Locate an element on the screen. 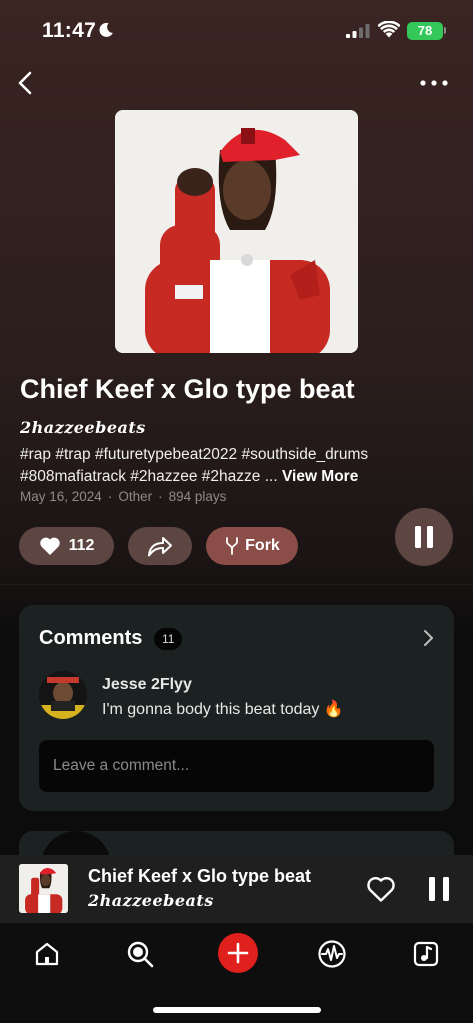  play-pause-button is located at coordinates (424, 537).